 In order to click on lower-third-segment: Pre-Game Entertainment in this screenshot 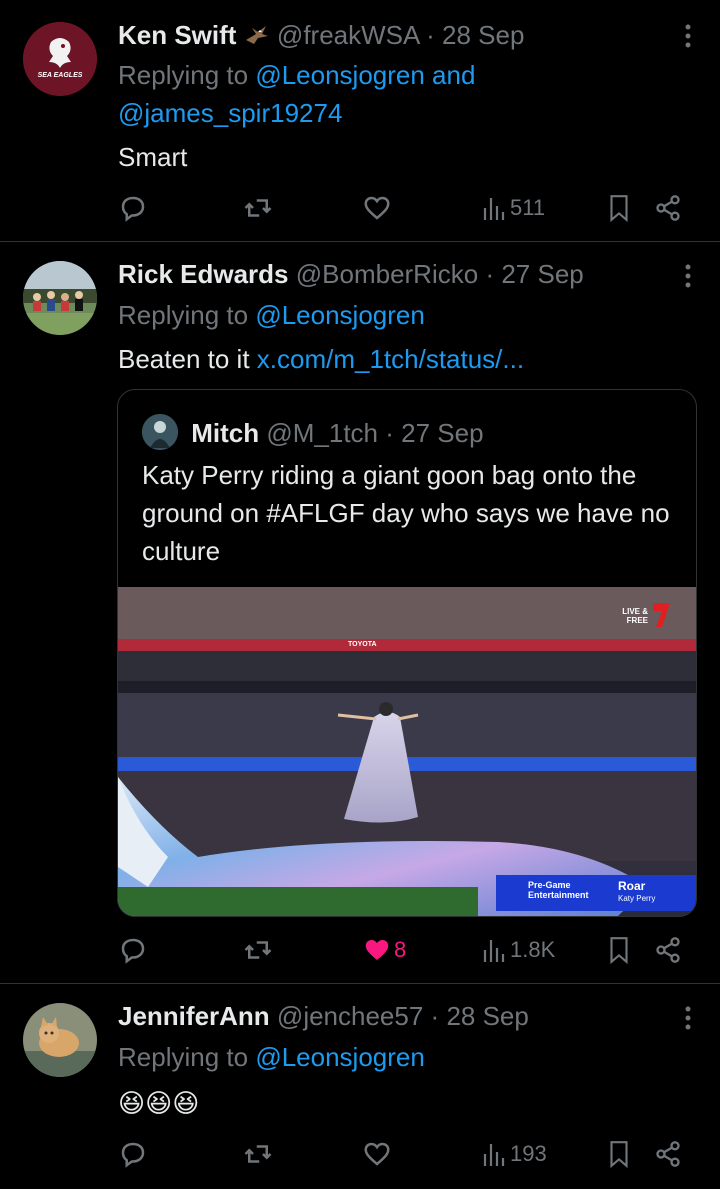, I will do `click(558, 890)`.